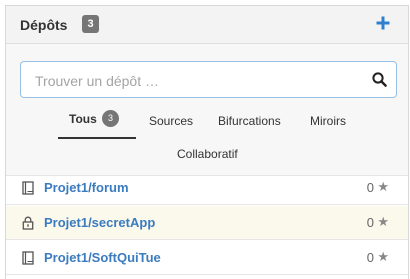 The width and height of the screenshot is (410, 279). Describe the element at coordinates (328, 121) in the screenshot. I see `tab-mirrors: Miroirs` at that location.